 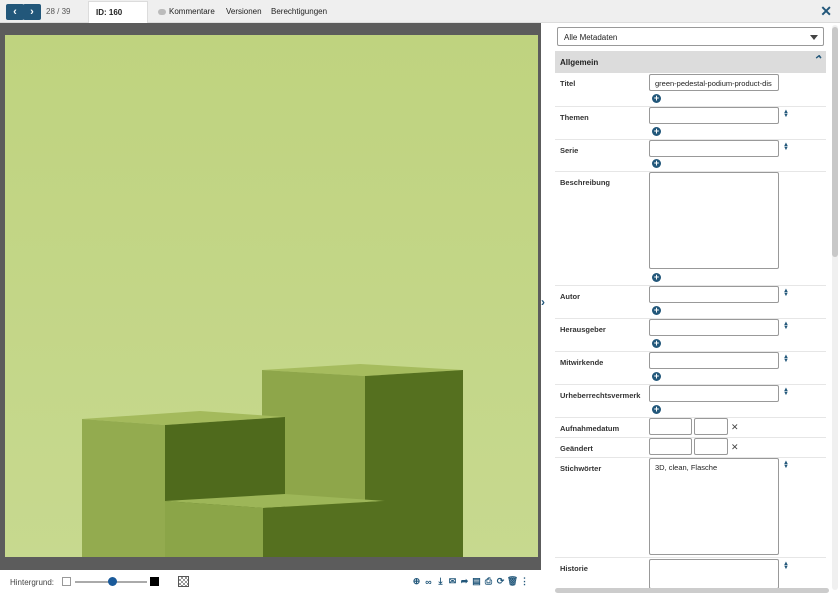 I want to click on action-toolbar: ⊕ ∞ ⤓ ✉ ➦ ▤ ⎙ ⟳ 🗑 ⋮, so click(x=470, y=581).